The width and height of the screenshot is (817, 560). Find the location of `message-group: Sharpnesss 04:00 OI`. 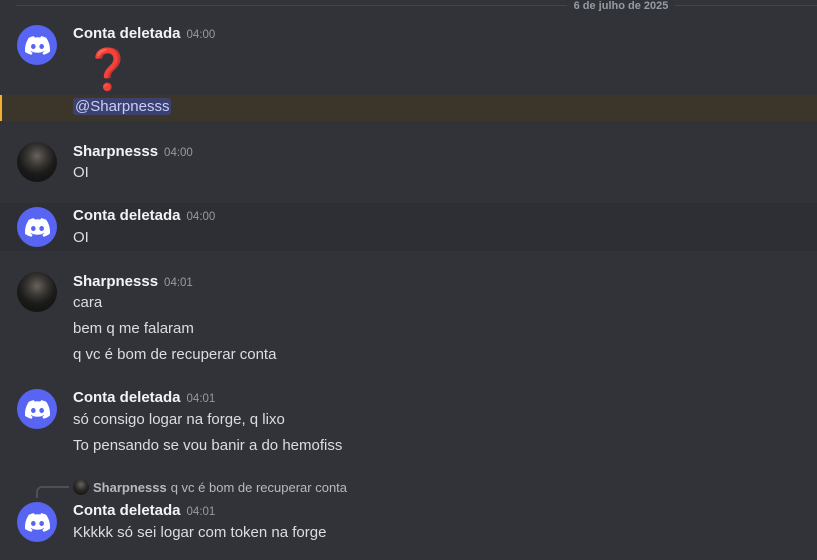

message-group: Sharpnesss 04:00 OI is located at coordinates (408, 163).